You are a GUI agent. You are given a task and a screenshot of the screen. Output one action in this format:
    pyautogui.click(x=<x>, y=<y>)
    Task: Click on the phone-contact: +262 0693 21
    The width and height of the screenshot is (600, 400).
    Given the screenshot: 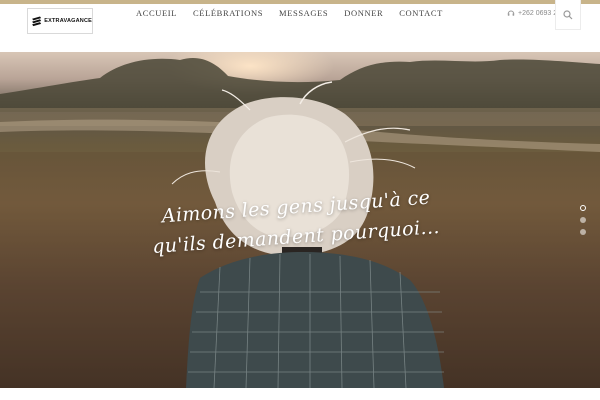 What is the action you would take?
    pyautogui.click(x=534, y=13)
    